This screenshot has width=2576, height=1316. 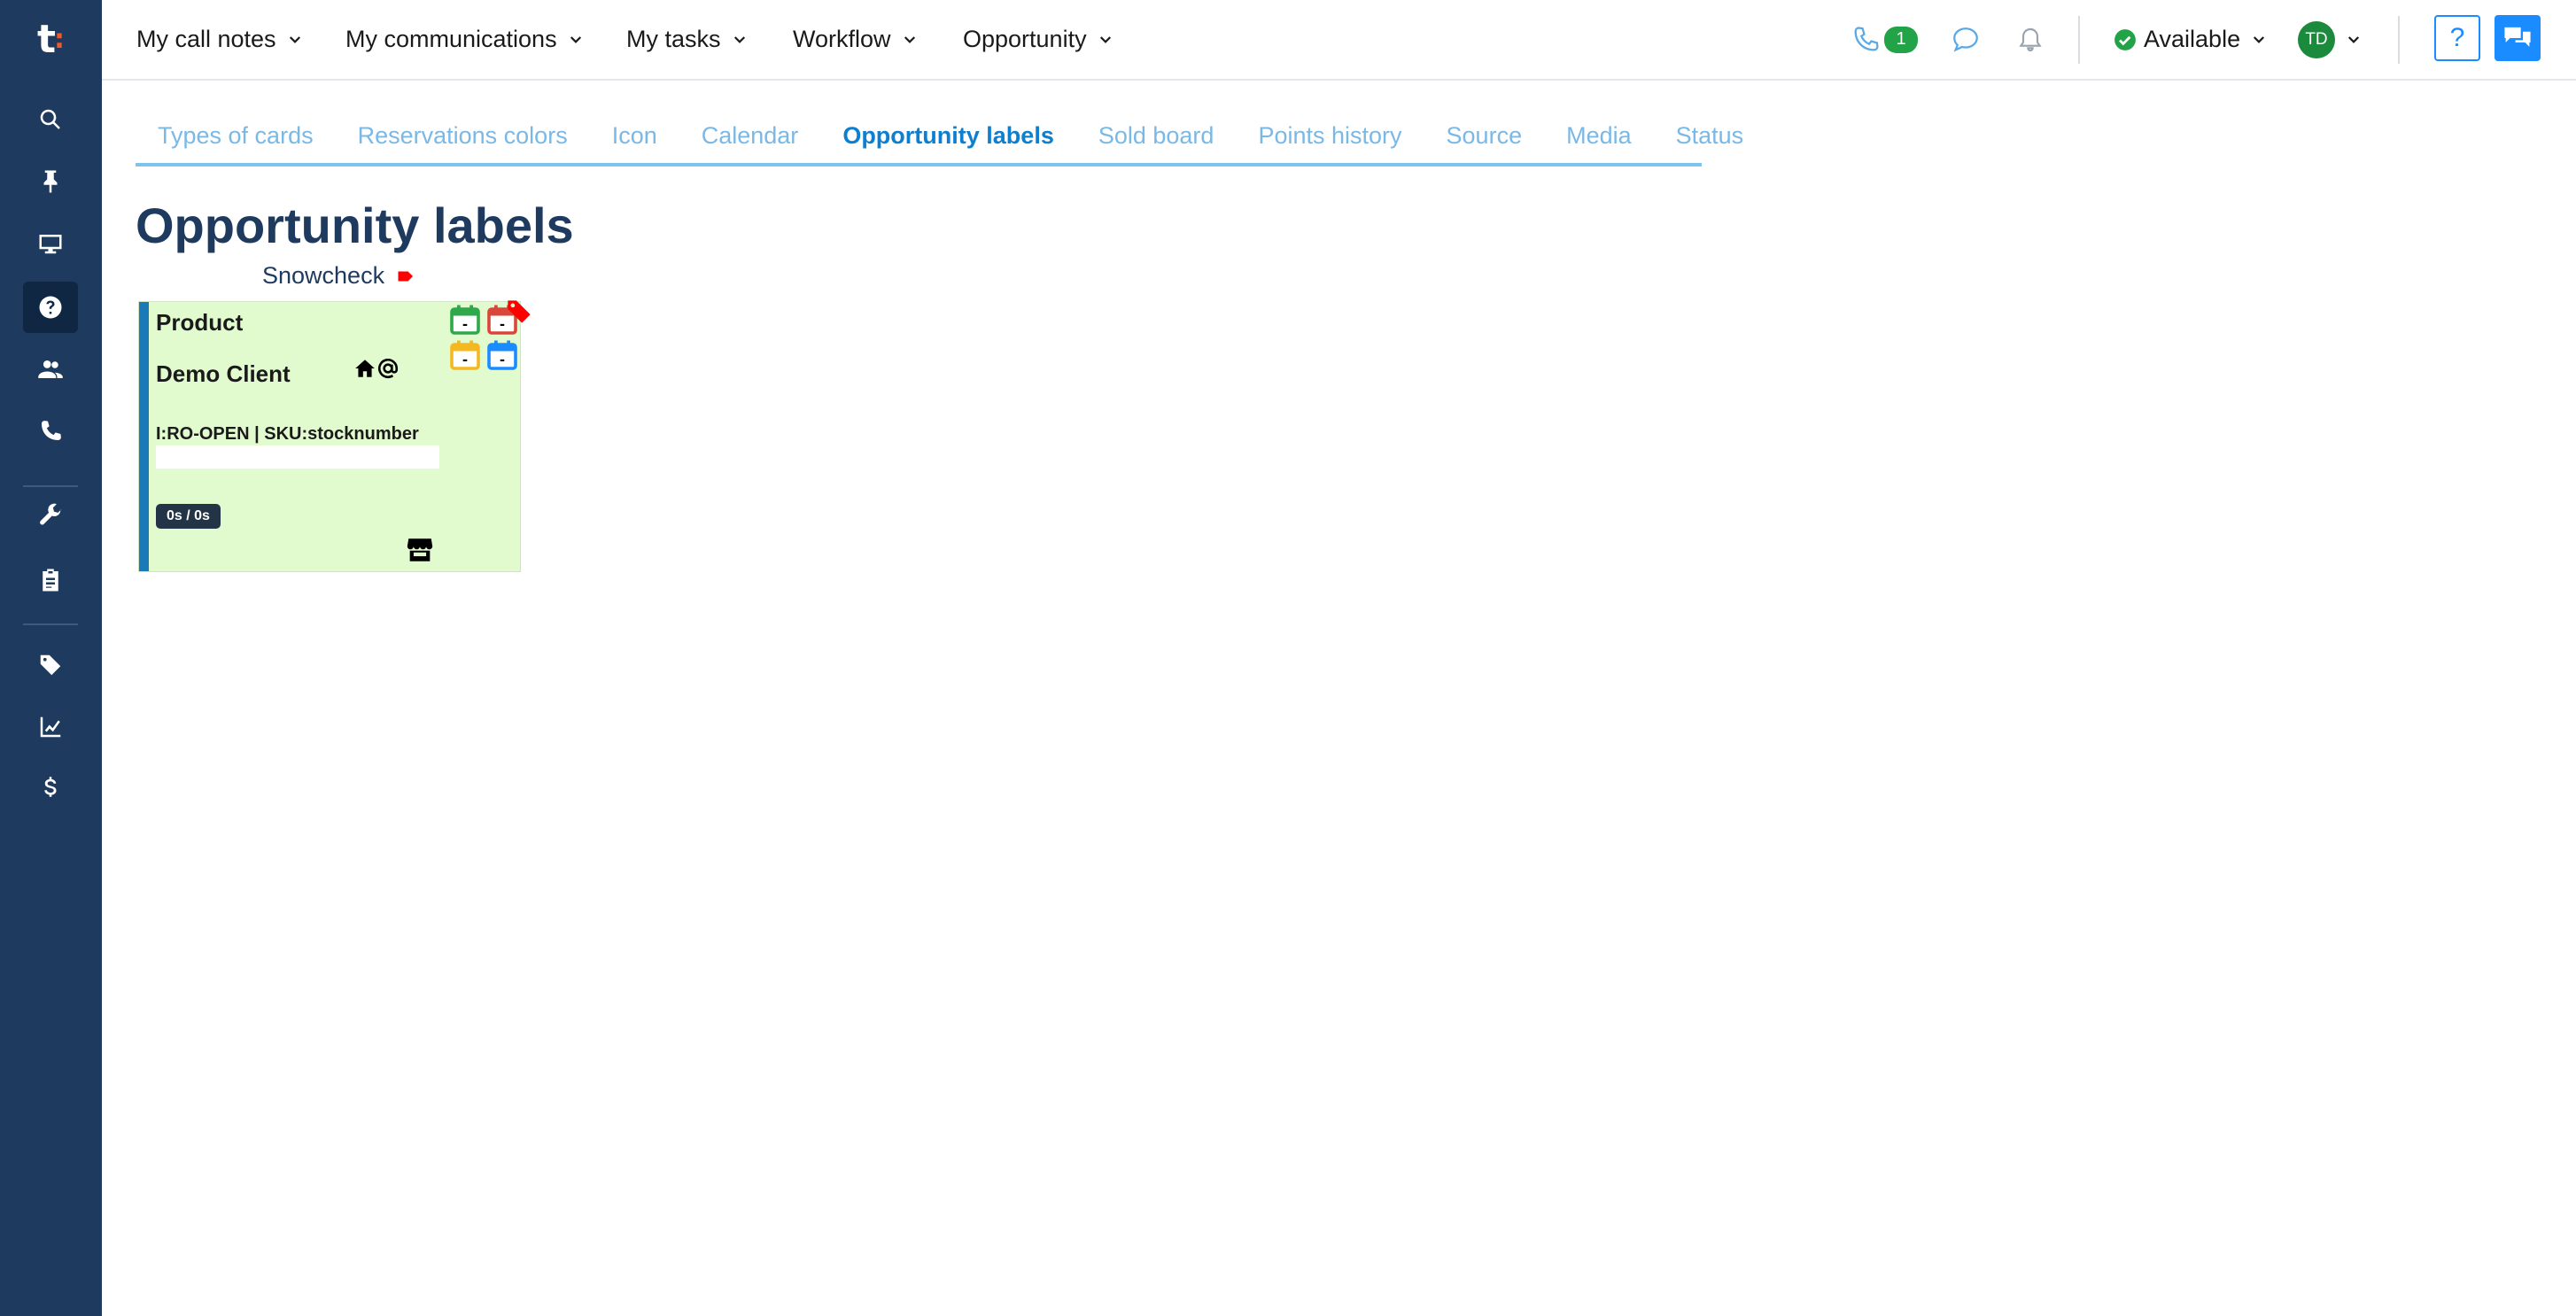 I want to click on tab-opportunity-labels: Opportunity labels, so click(x=948, y=136).